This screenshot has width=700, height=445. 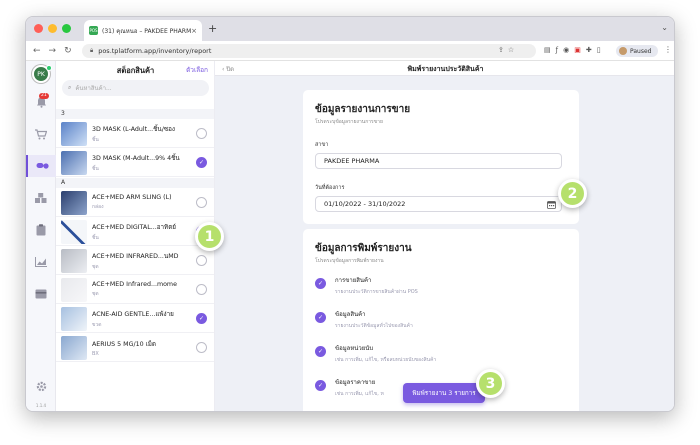 What do you see at coordinates (38, 28) in the screenshot?
I see `close-window-button` at bounding box center [38, 28].